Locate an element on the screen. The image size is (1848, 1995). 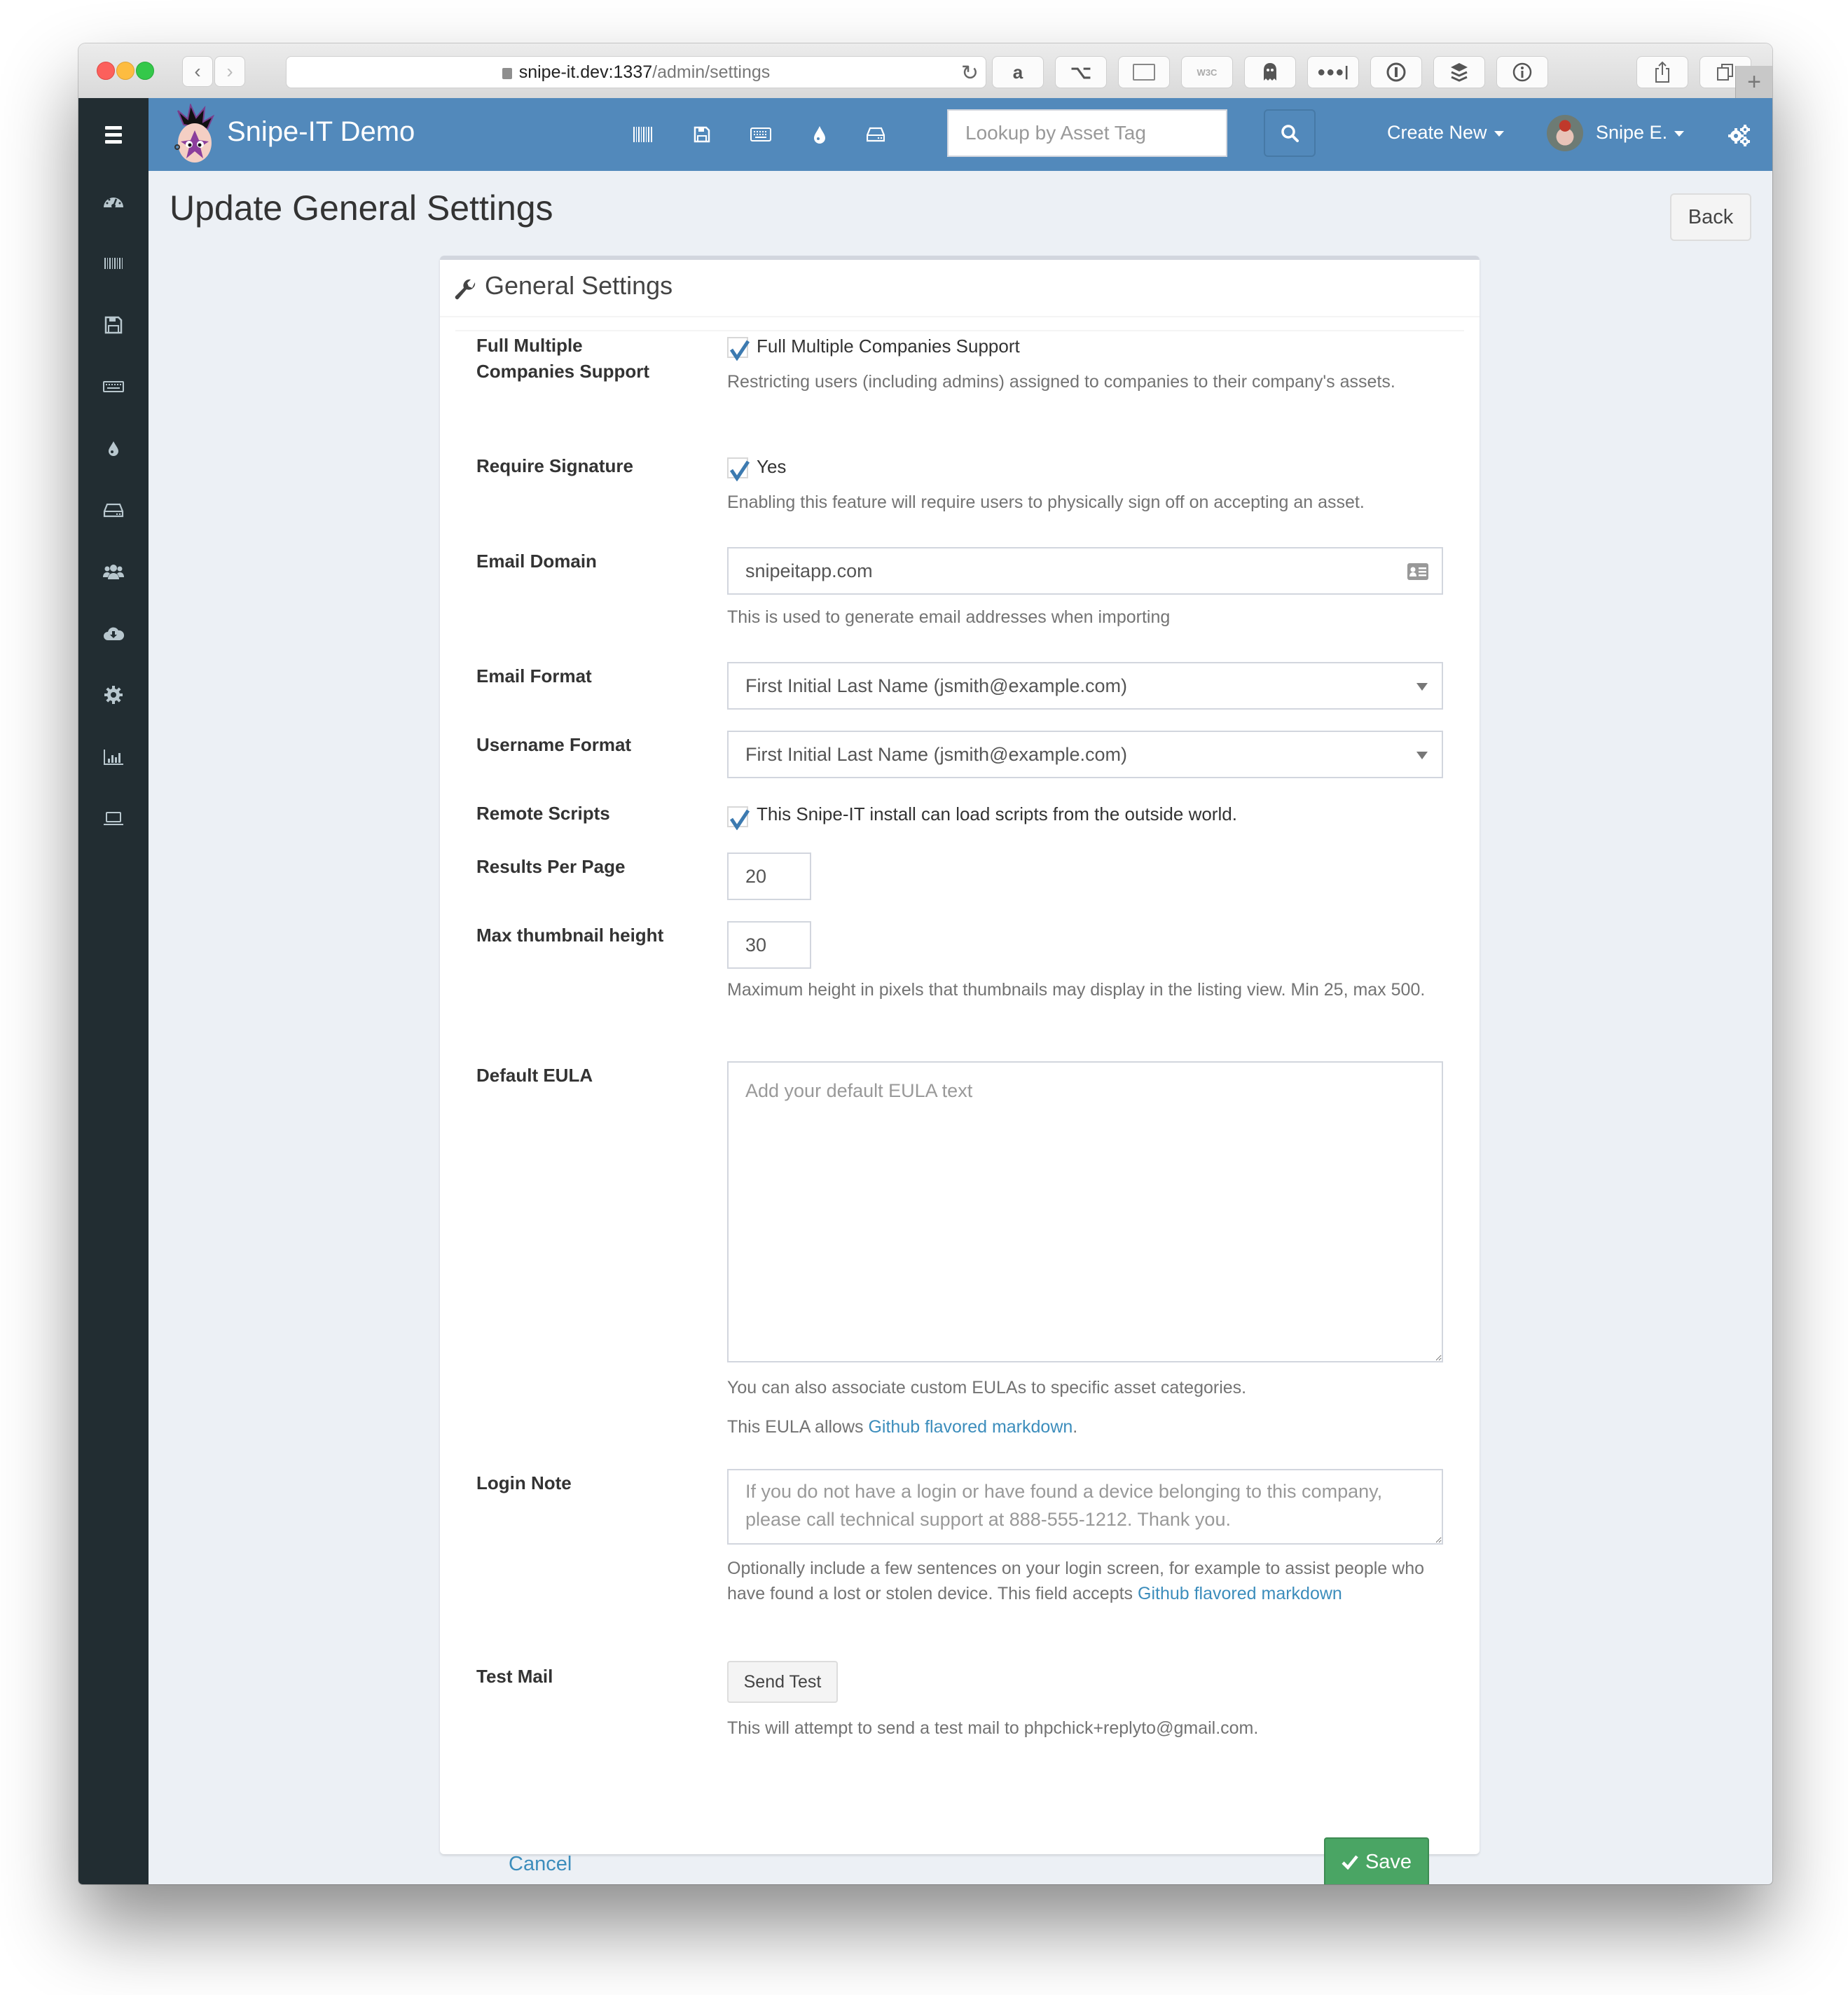
check-icon is located at coordinates (1350, 1862).